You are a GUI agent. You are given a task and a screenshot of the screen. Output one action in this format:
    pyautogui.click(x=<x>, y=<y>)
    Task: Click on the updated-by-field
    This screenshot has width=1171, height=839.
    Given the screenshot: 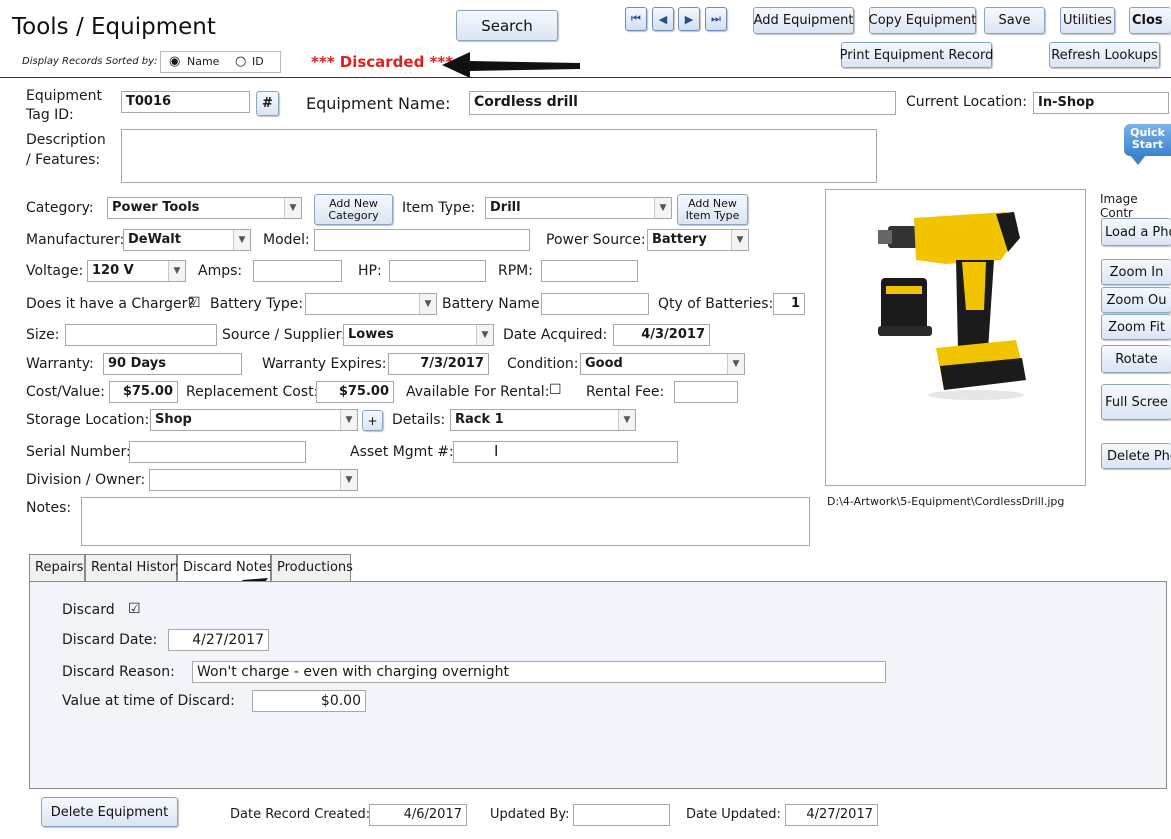 What is the action you would take?
    pyautogui.click(x=621, y=815)
    